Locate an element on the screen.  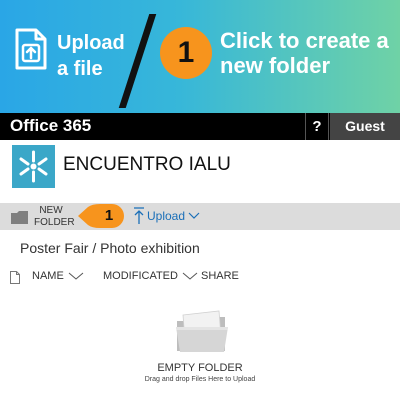
user-menu-button: Guest is located at coordinates (365, 126).